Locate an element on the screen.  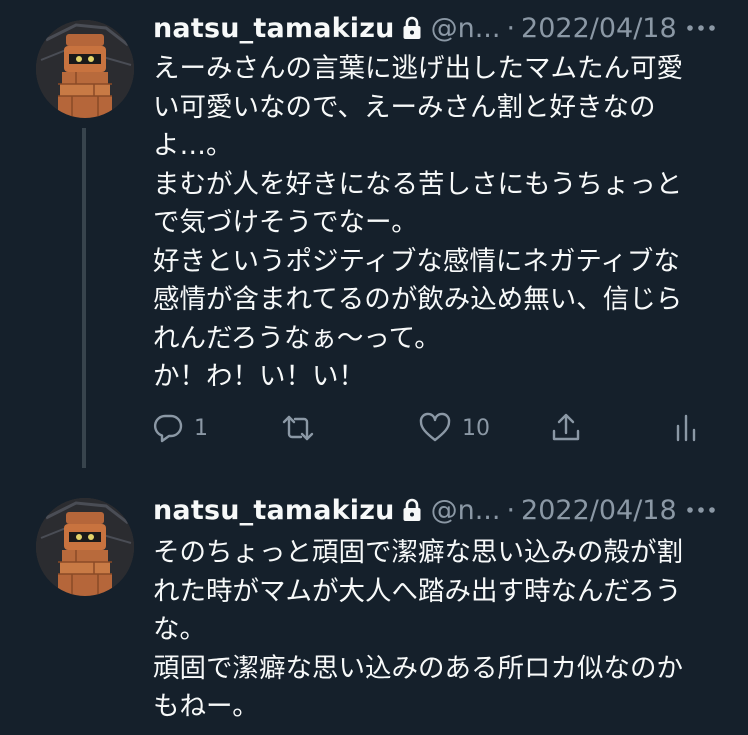
tweet-text-line: い可愛いなので、えーみさん割と好きなの is located at coordinates (404, 107).